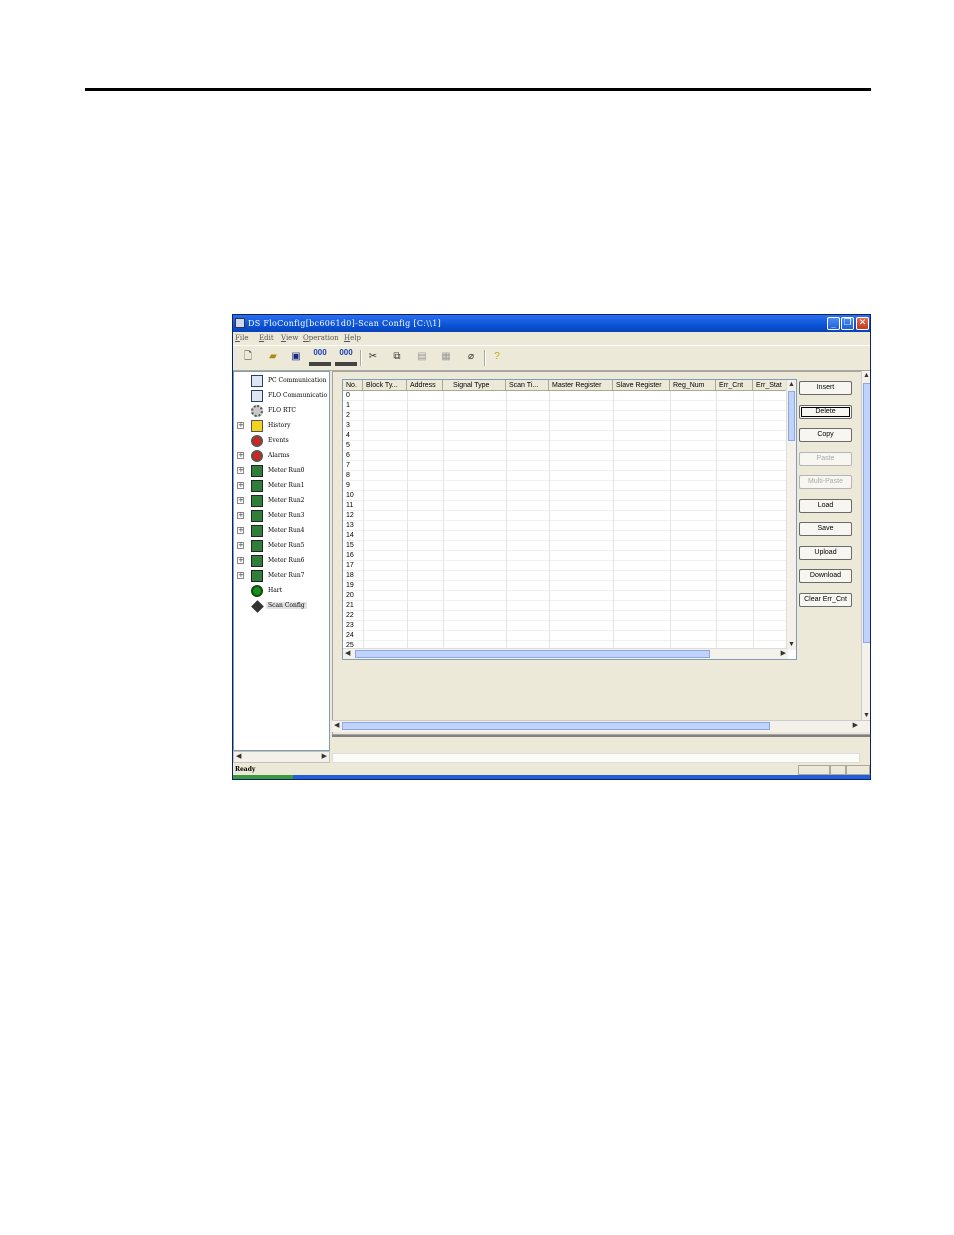 This screenshot has width=954, height=1235. I want to click on menu-help: Help, so click(352, 338).